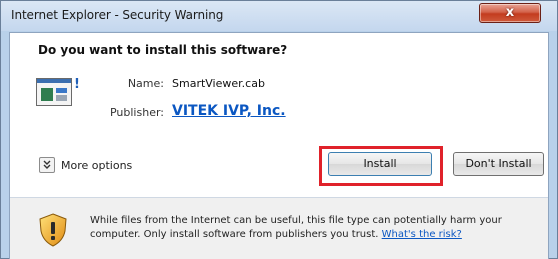 The width and height of the screenshot is (558, 259). I want to click on close-button: x, so click(510, 13).